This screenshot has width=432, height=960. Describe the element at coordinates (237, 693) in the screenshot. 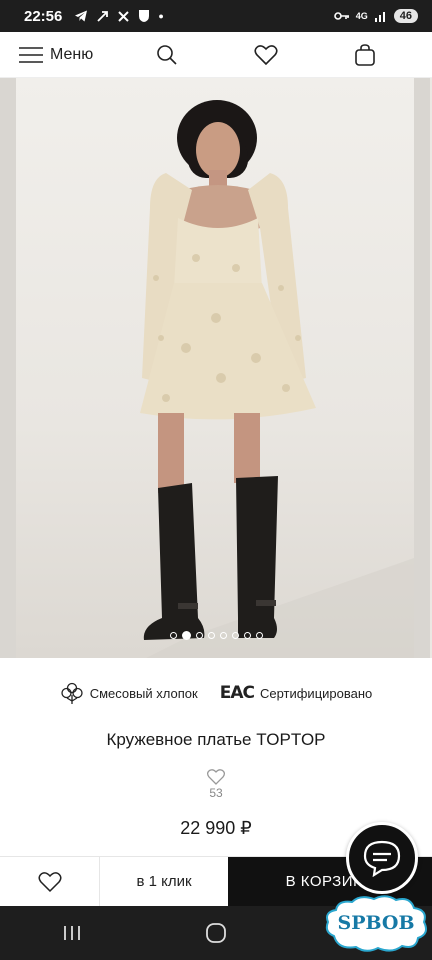

I see `eac-mark-icon: ЕАС` at that location.